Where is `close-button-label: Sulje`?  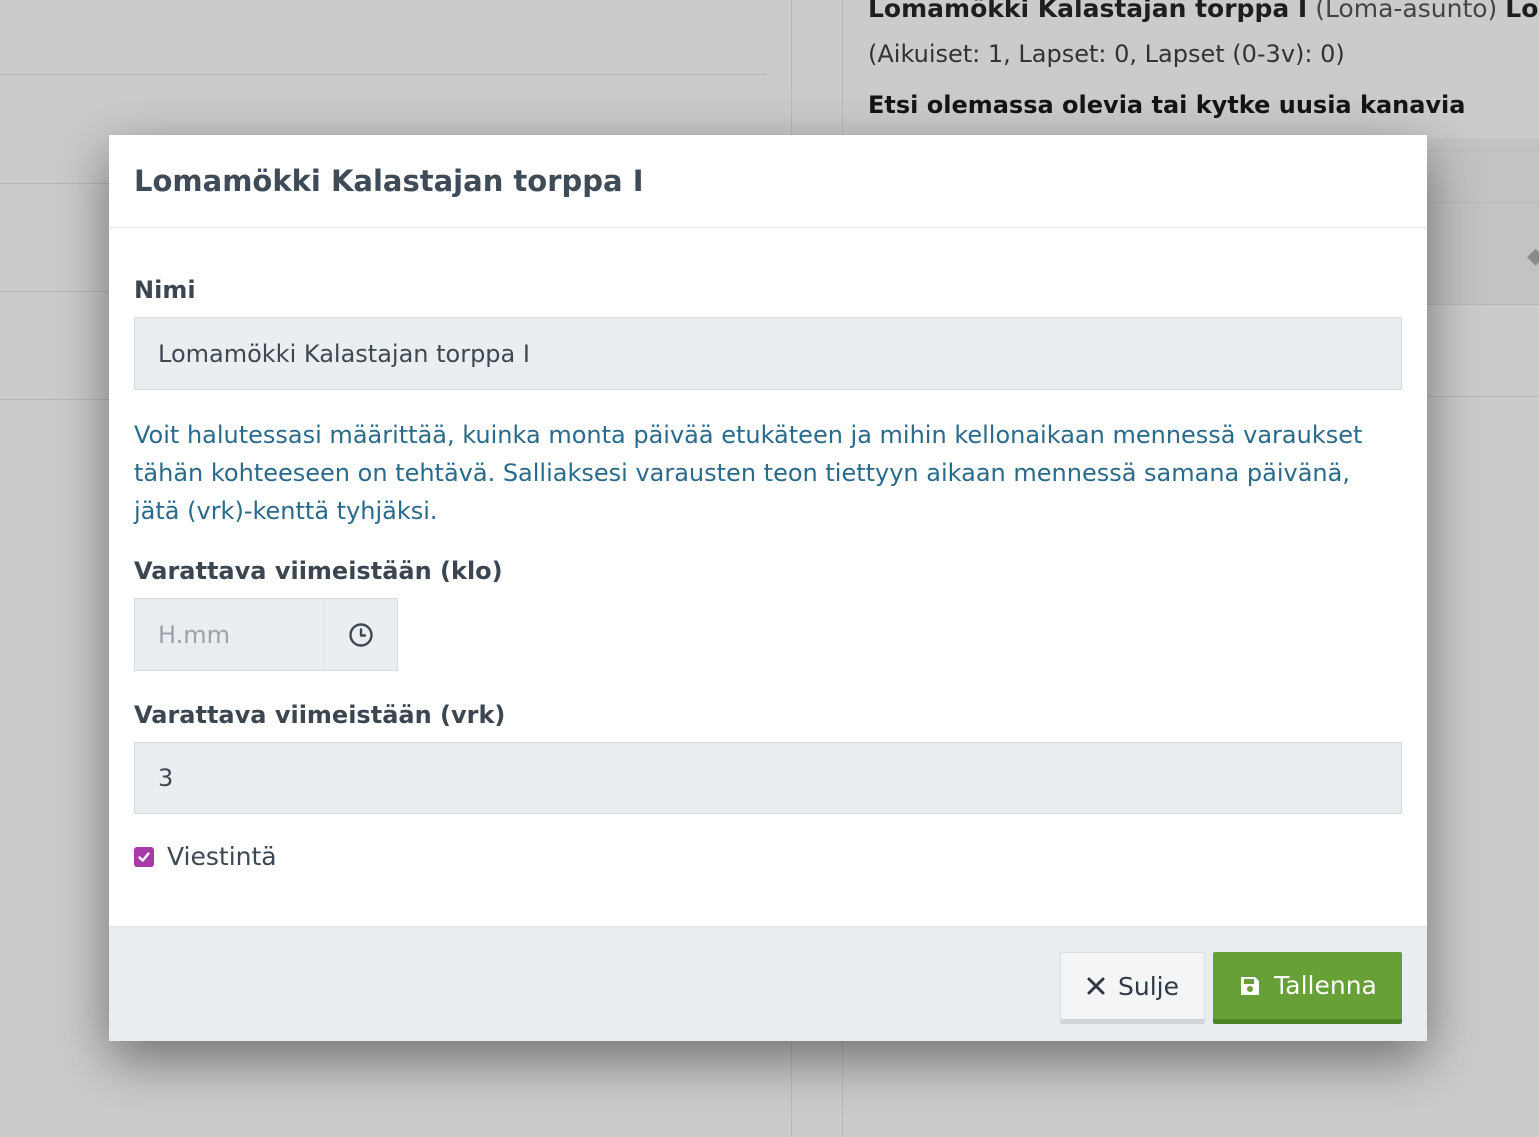 close-button-label: Sulje is located at coordinates (1148, 986).